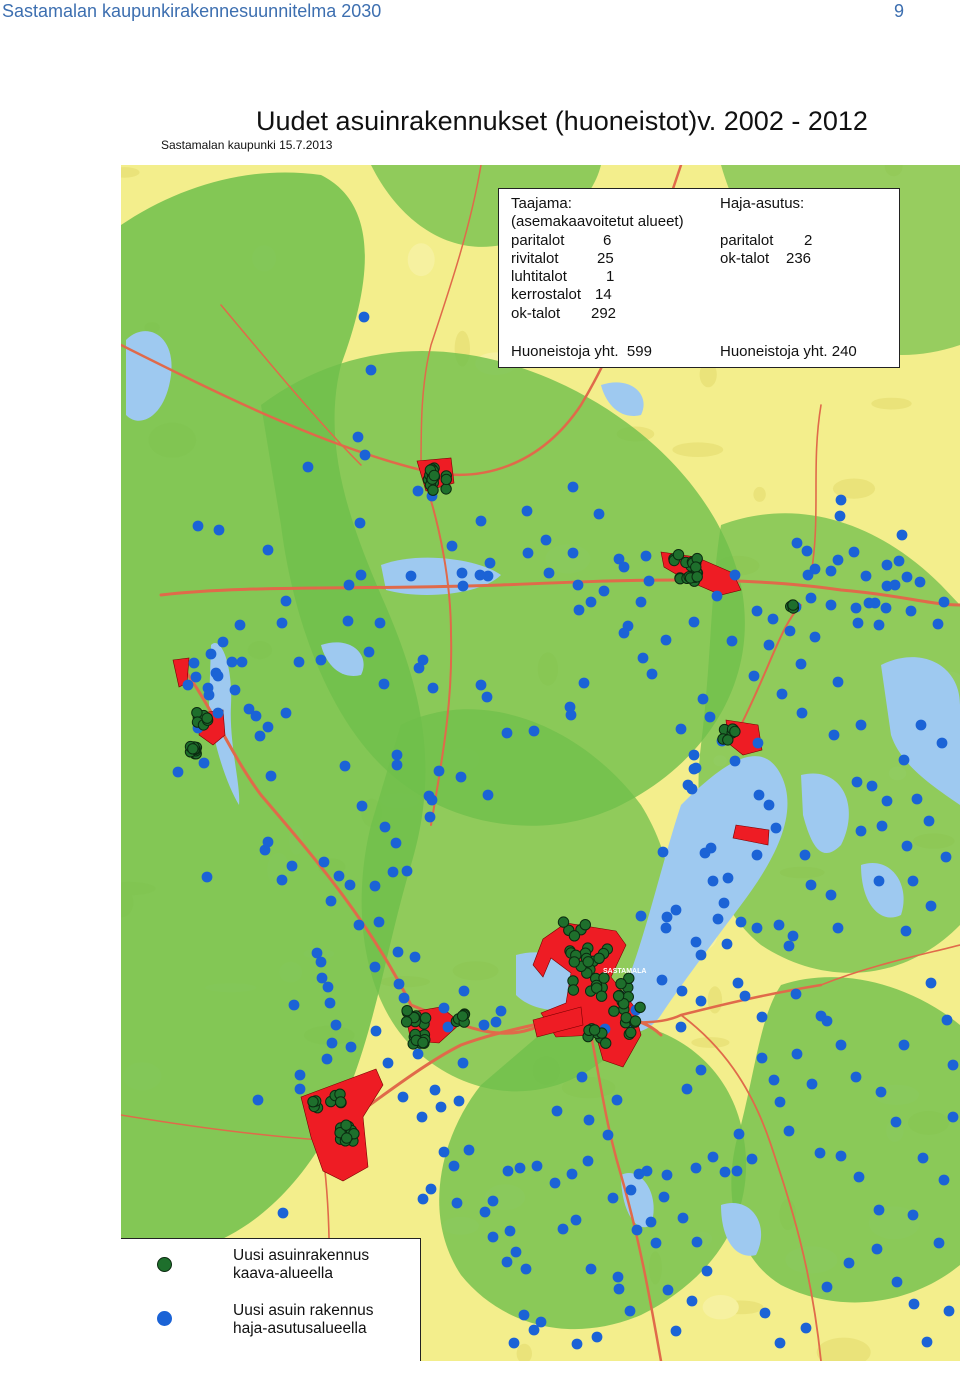  Describe the element at coordinates (799, 258) in the screenshot. I see `stat-value: 236` at that location.